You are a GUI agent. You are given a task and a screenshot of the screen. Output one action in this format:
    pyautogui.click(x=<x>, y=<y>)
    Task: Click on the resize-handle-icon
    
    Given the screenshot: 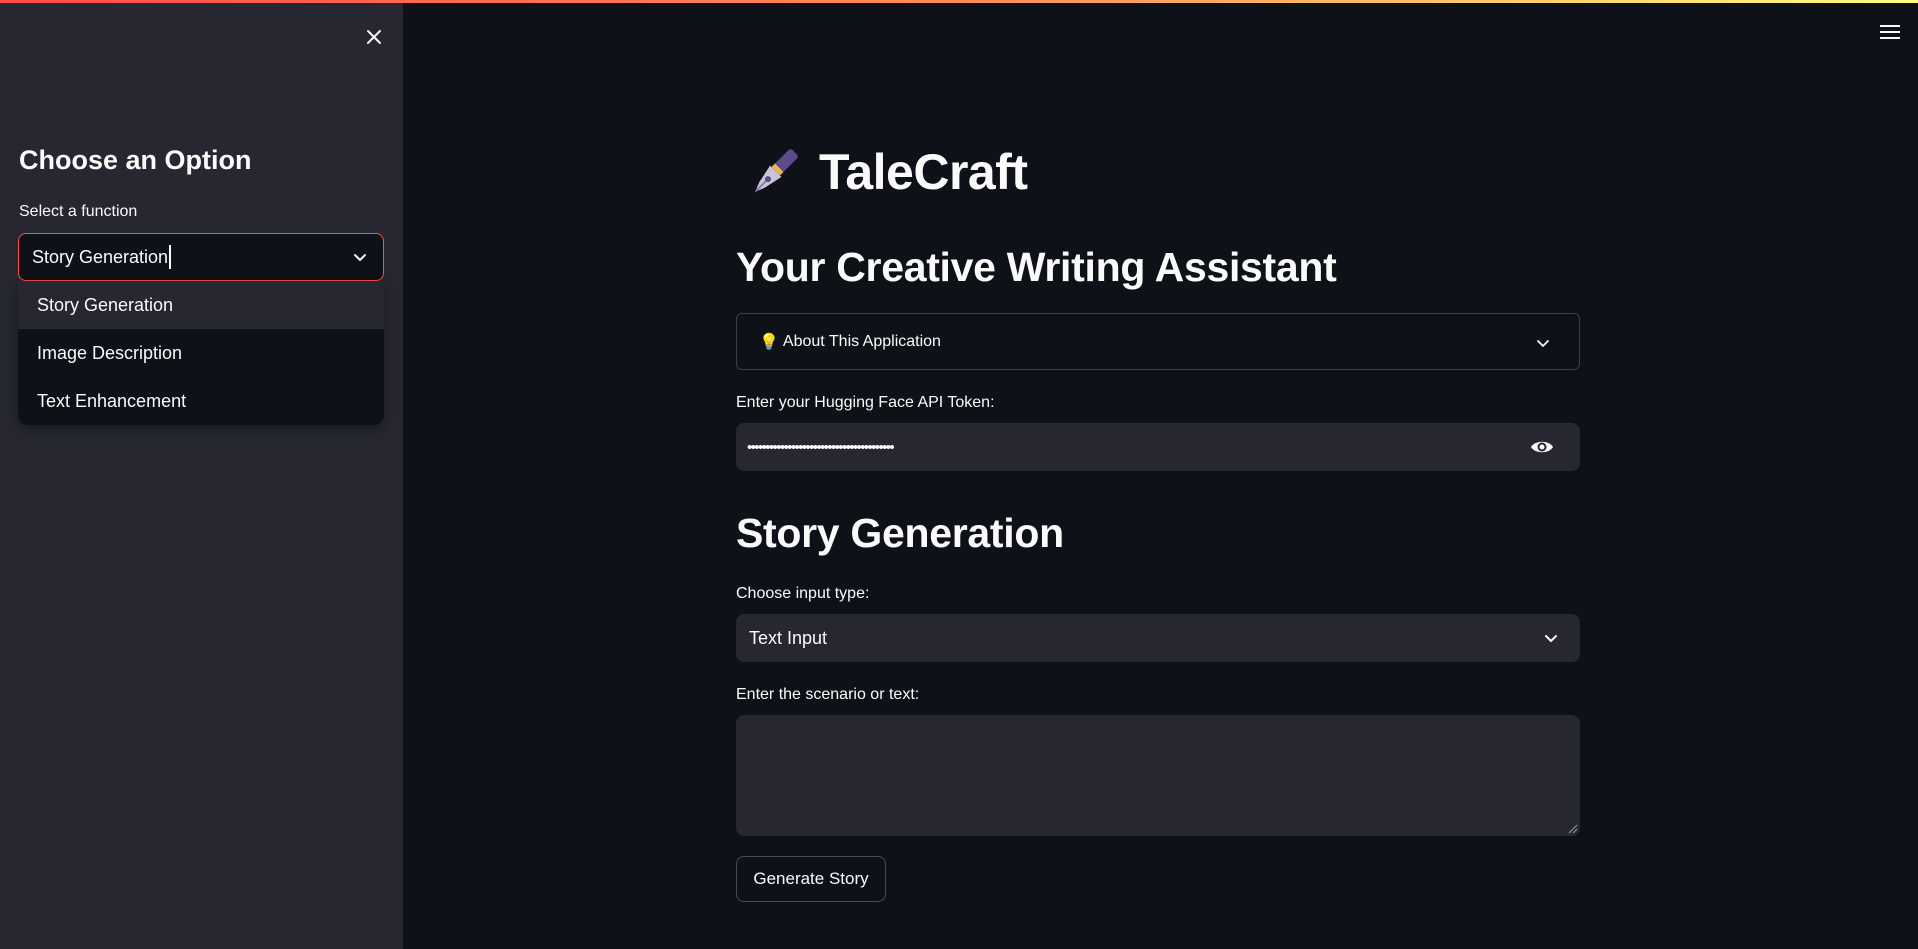 What is the action you would take?
    pyautogui.click(x=1573, y=829)
    